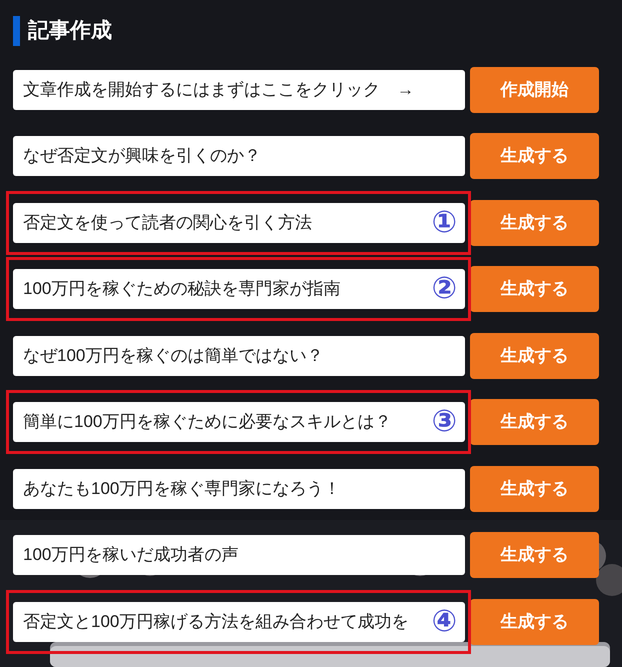 The image size is (622, 667). Describe the element at coordinates (239, 156) in the screenshot. I see `text-field: なぜ否定文が興味を引くのか？` at that location.